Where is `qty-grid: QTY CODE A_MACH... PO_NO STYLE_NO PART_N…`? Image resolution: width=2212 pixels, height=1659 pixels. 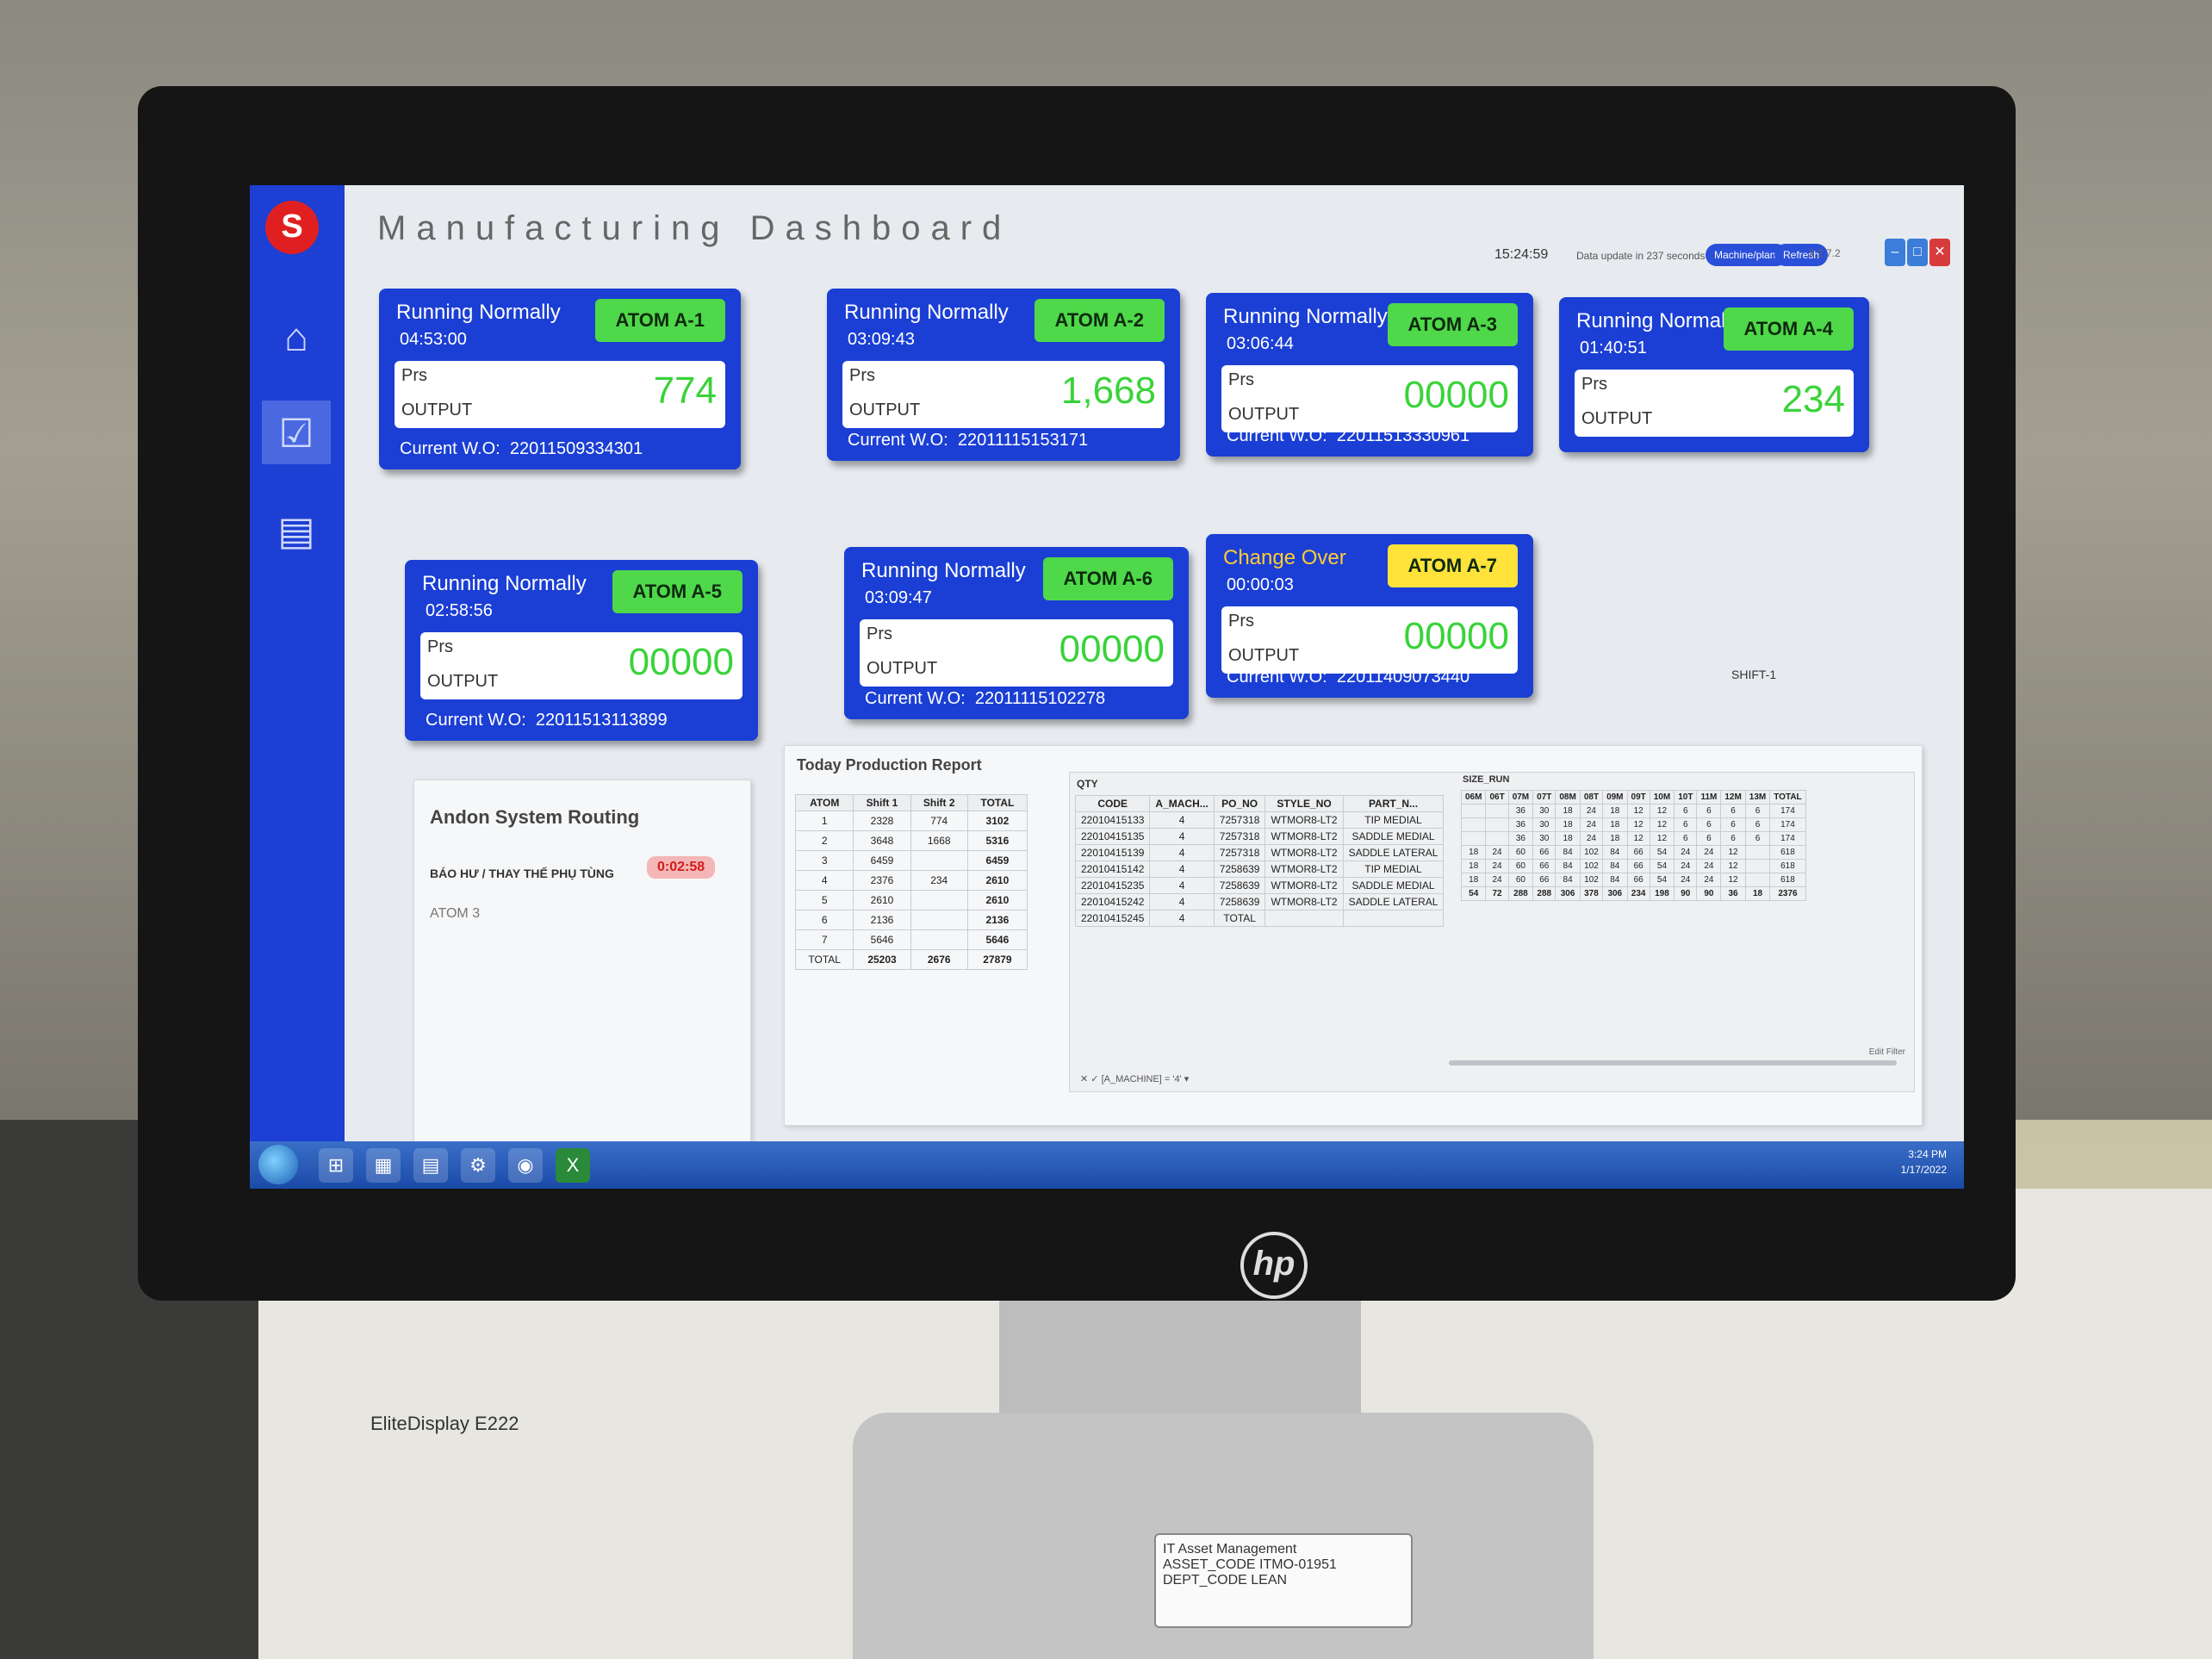 qty-grid: QTY CODE A_MACH... PO_NO STYLE_NO PART_N… is located at coordinates (1492, 932).